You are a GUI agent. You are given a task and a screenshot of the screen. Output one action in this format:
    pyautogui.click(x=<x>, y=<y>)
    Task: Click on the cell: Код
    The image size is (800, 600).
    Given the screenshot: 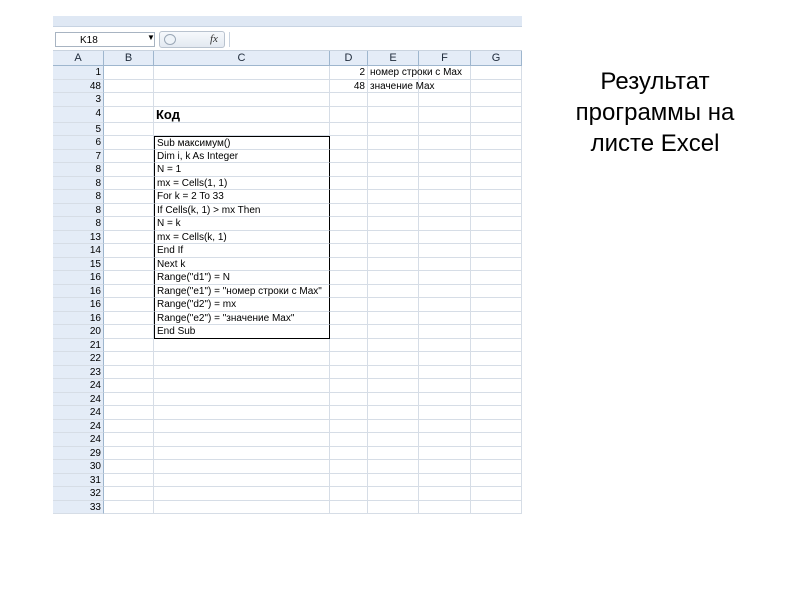 What is the action you would take?
    pyautogui.click(x=242, y=114)
    